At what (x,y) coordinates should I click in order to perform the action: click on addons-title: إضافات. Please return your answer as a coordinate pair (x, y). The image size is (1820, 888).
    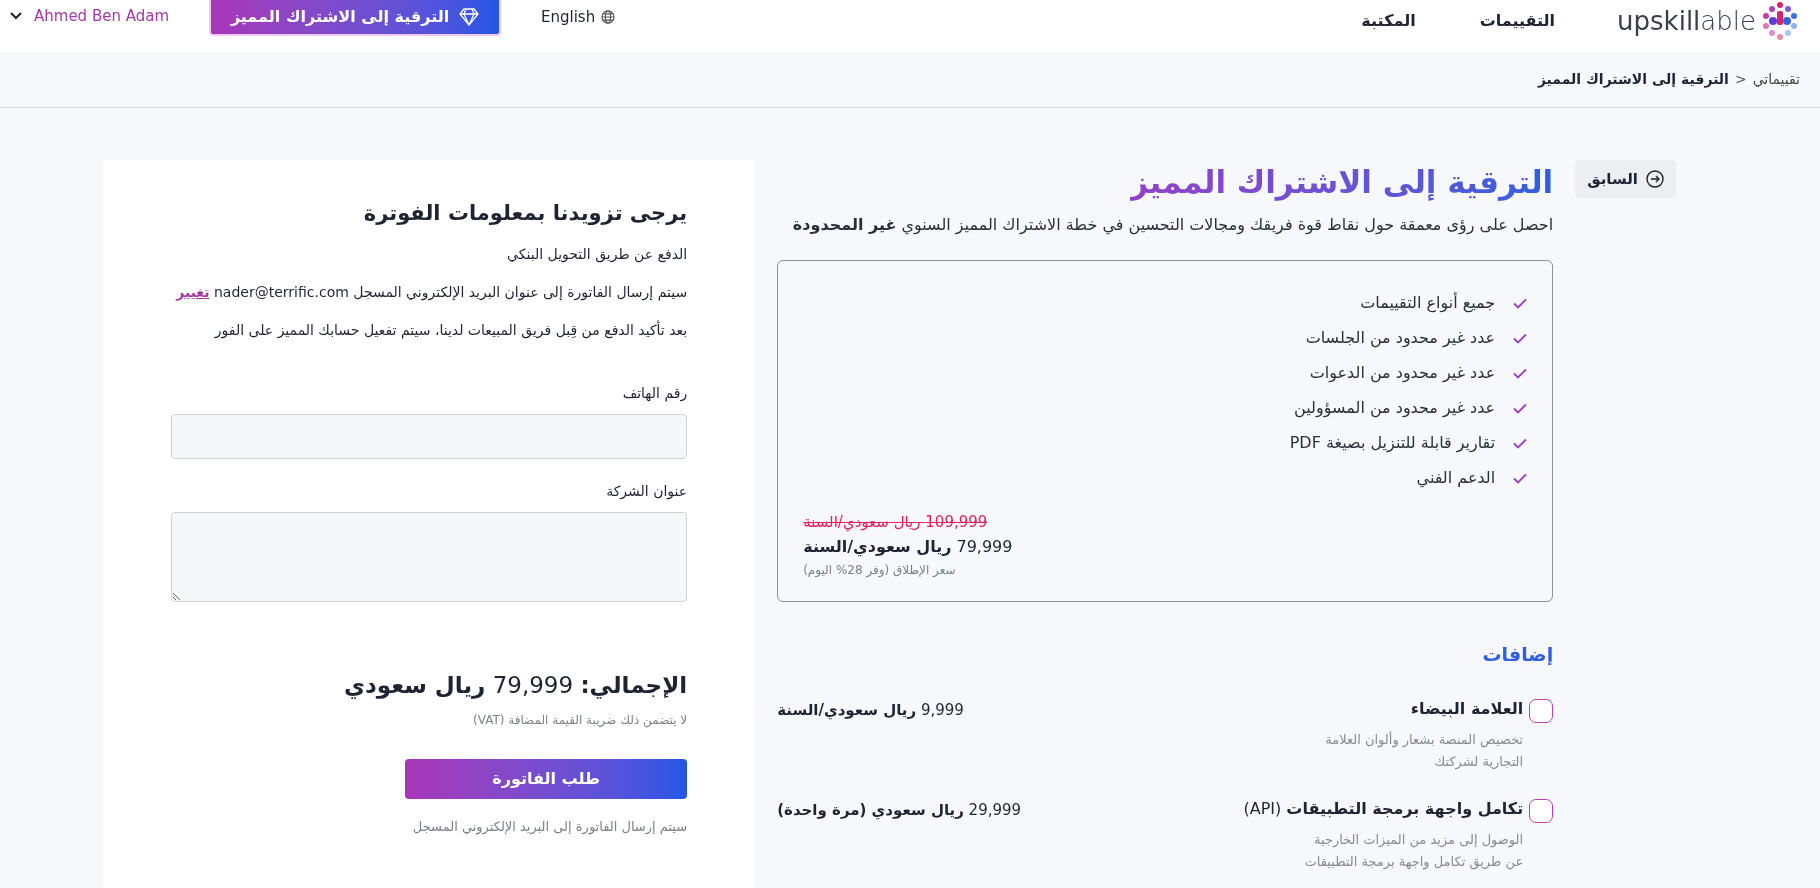
    Looking at the image, I should click on (1517, 654).